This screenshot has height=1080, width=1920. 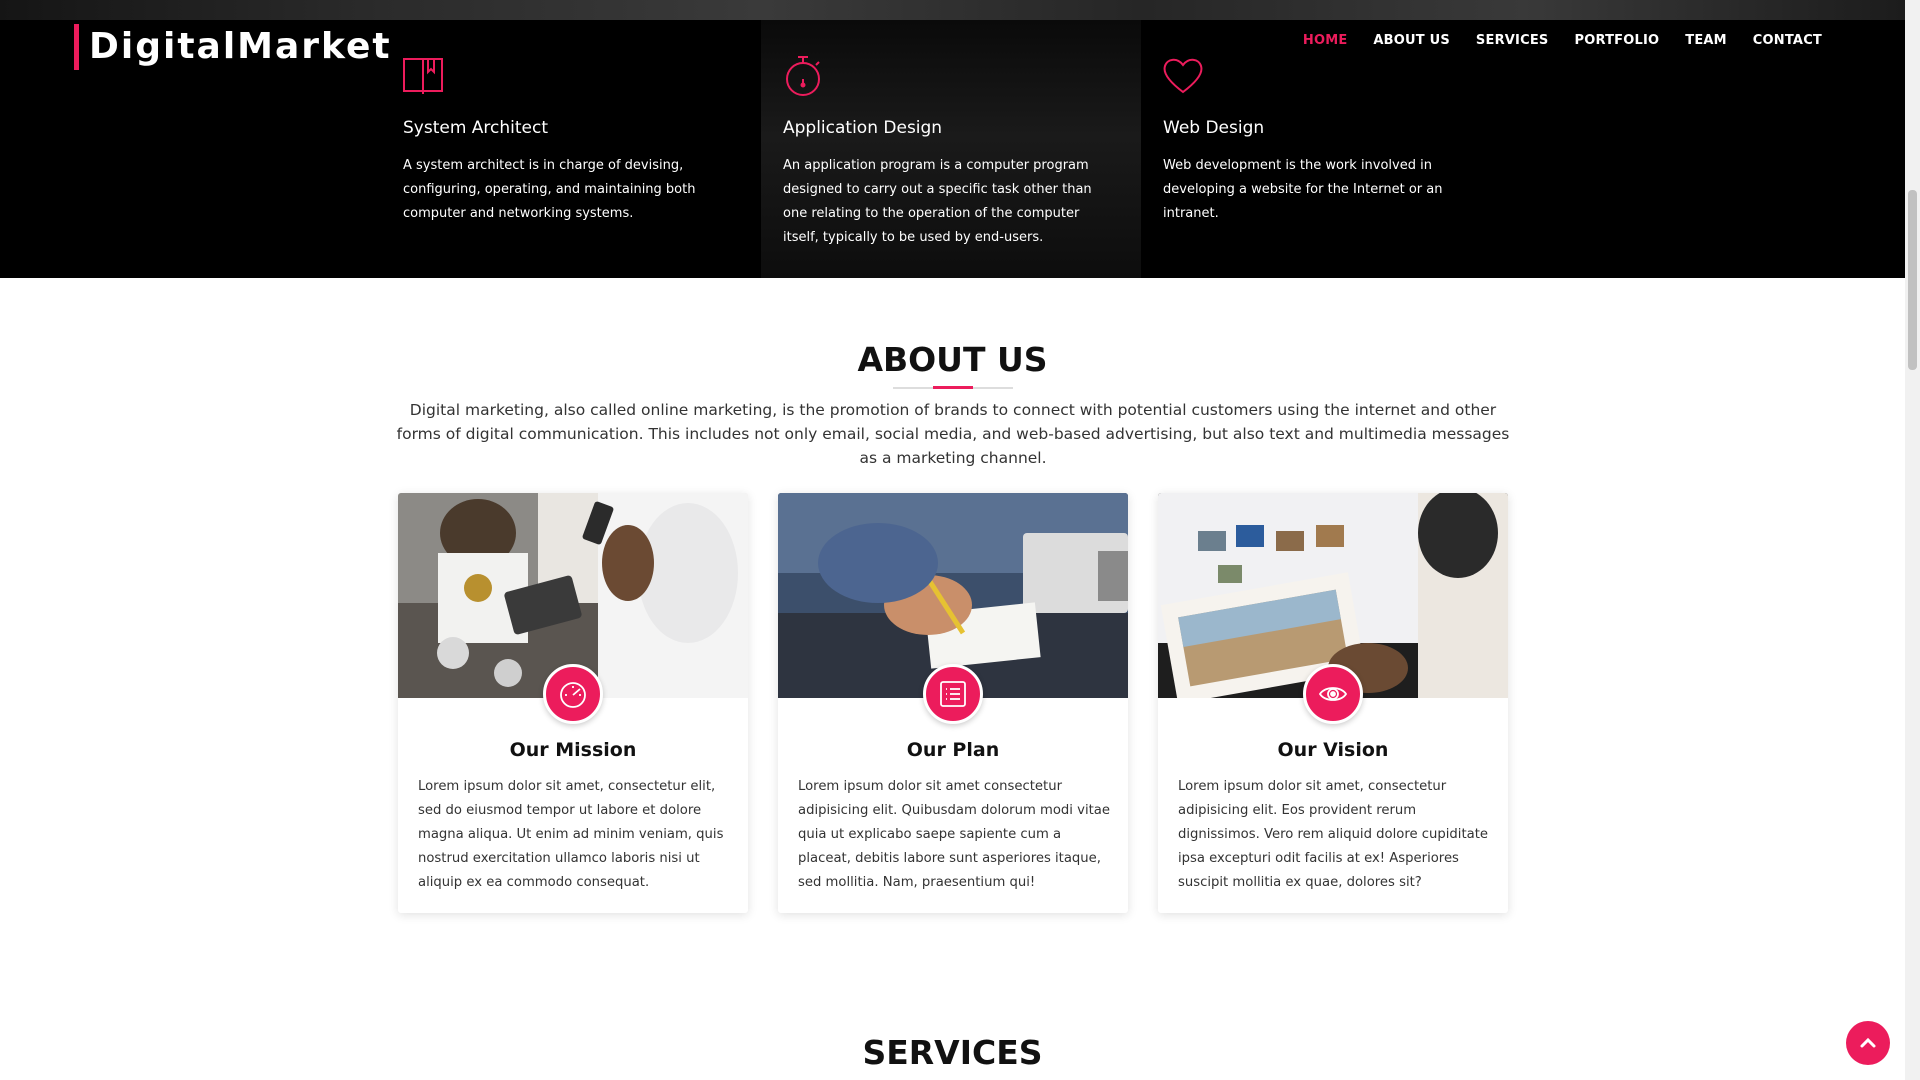 I want to click on feature-title: Web Design, so click(x=1214, y=128).